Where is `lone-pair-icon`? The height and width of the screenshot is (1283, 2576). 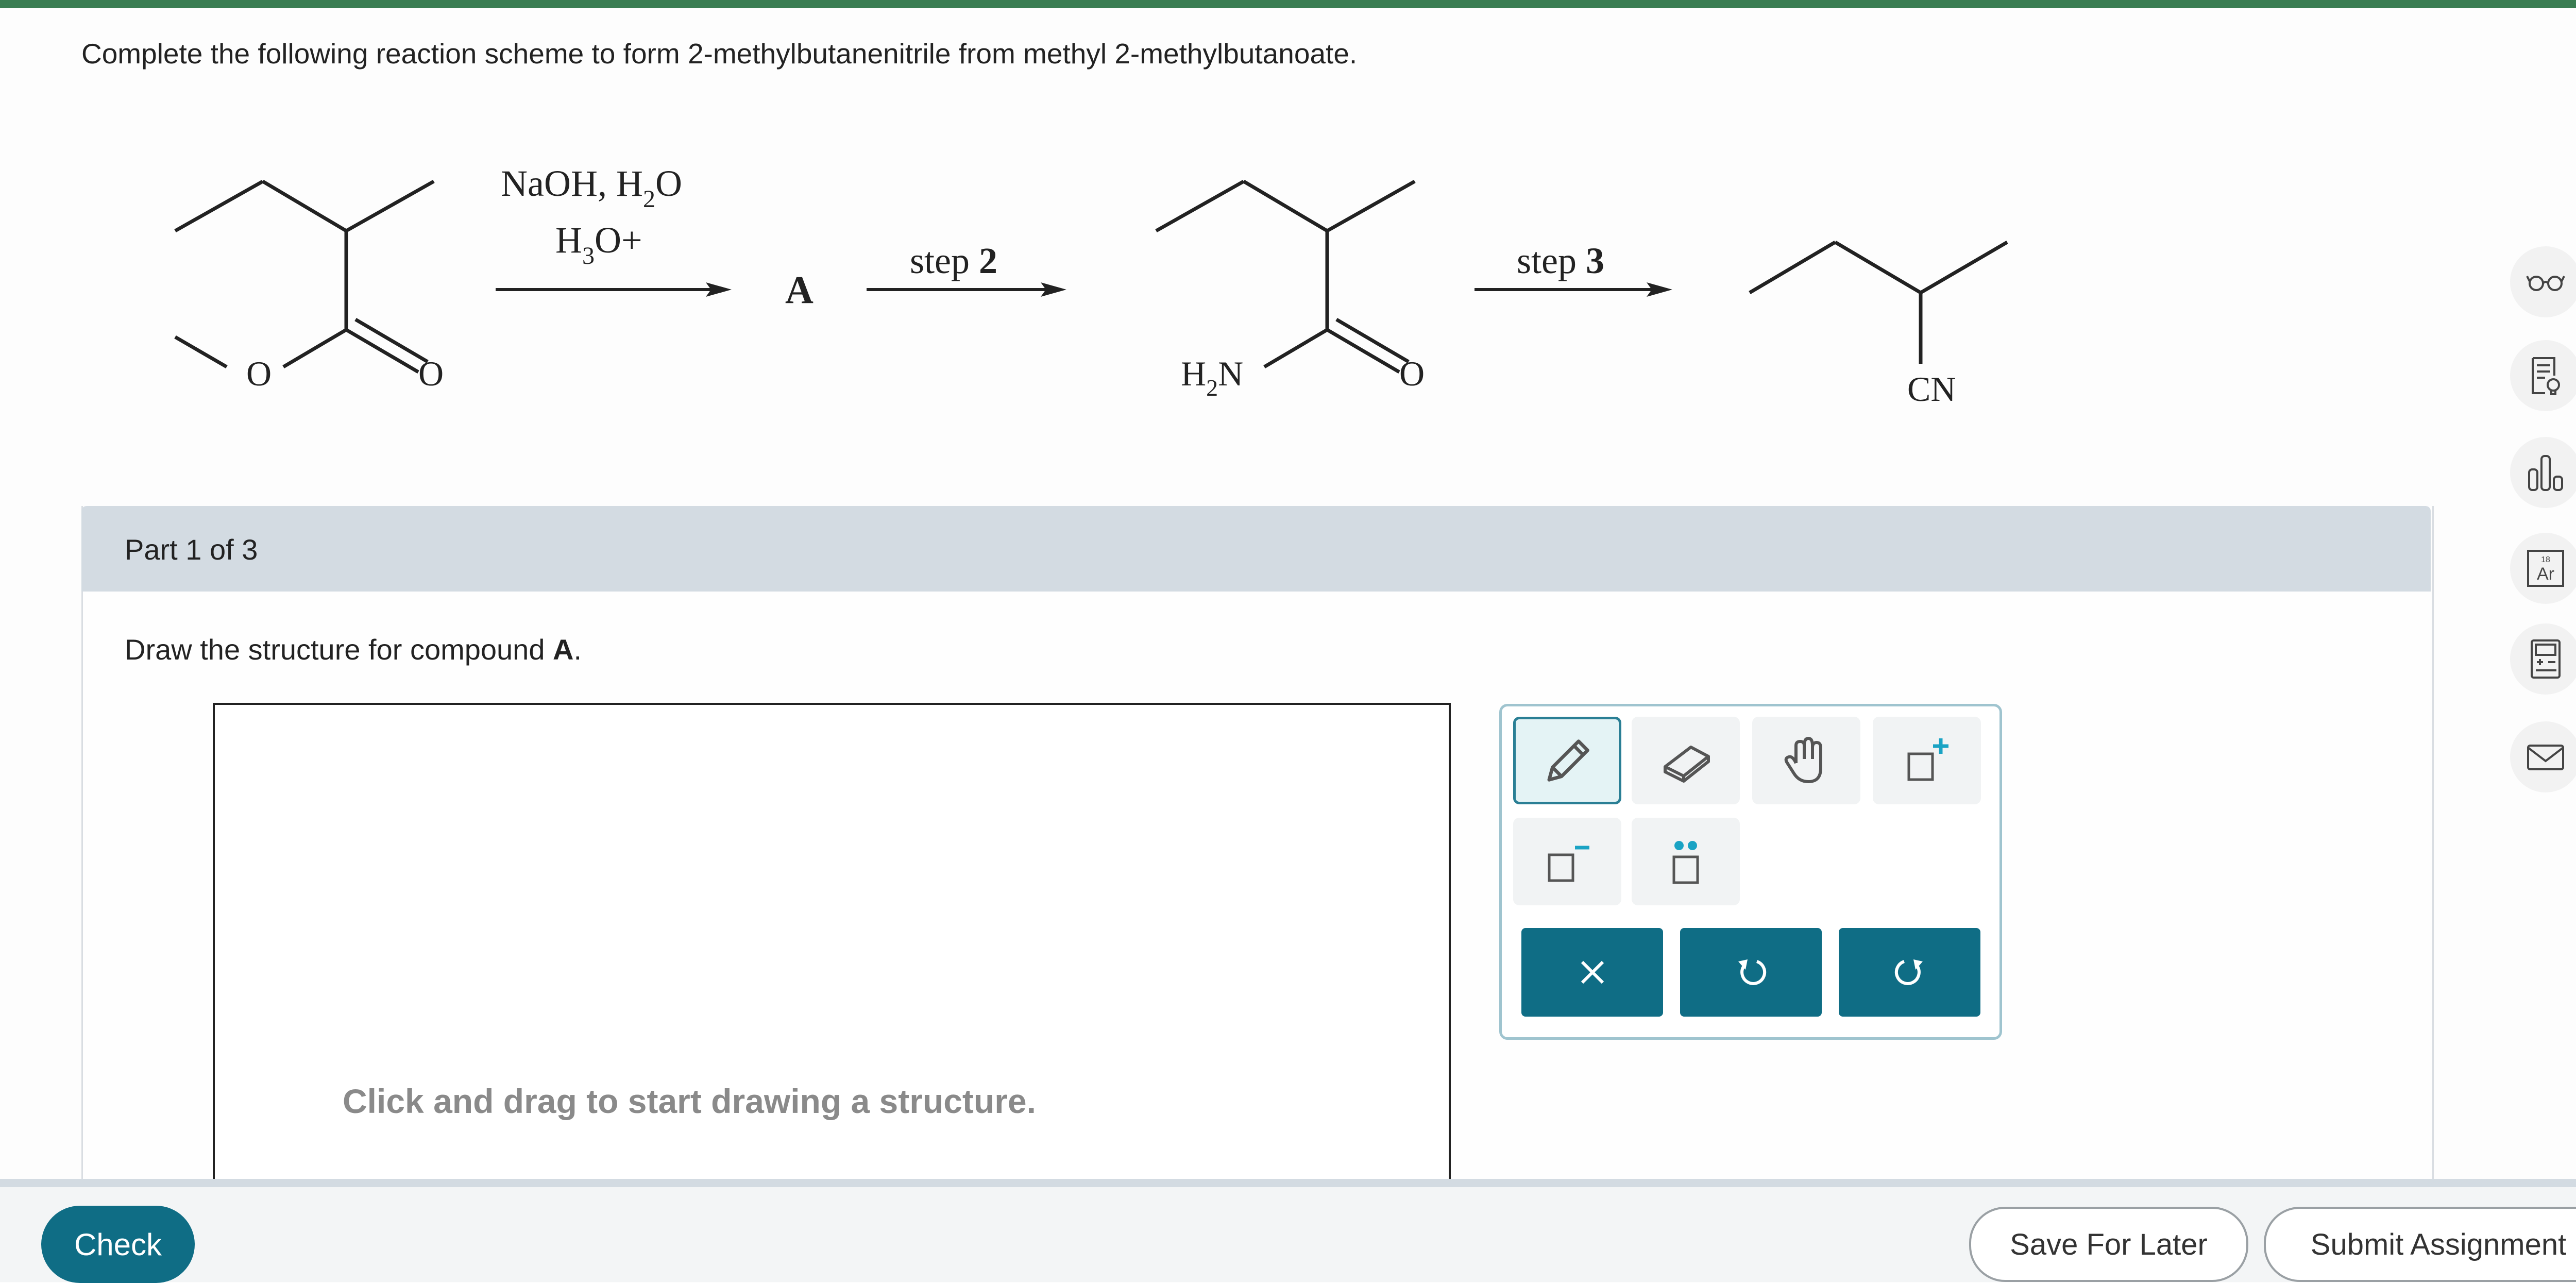 lone-pair-icon is located at coordinates (1685, 862).